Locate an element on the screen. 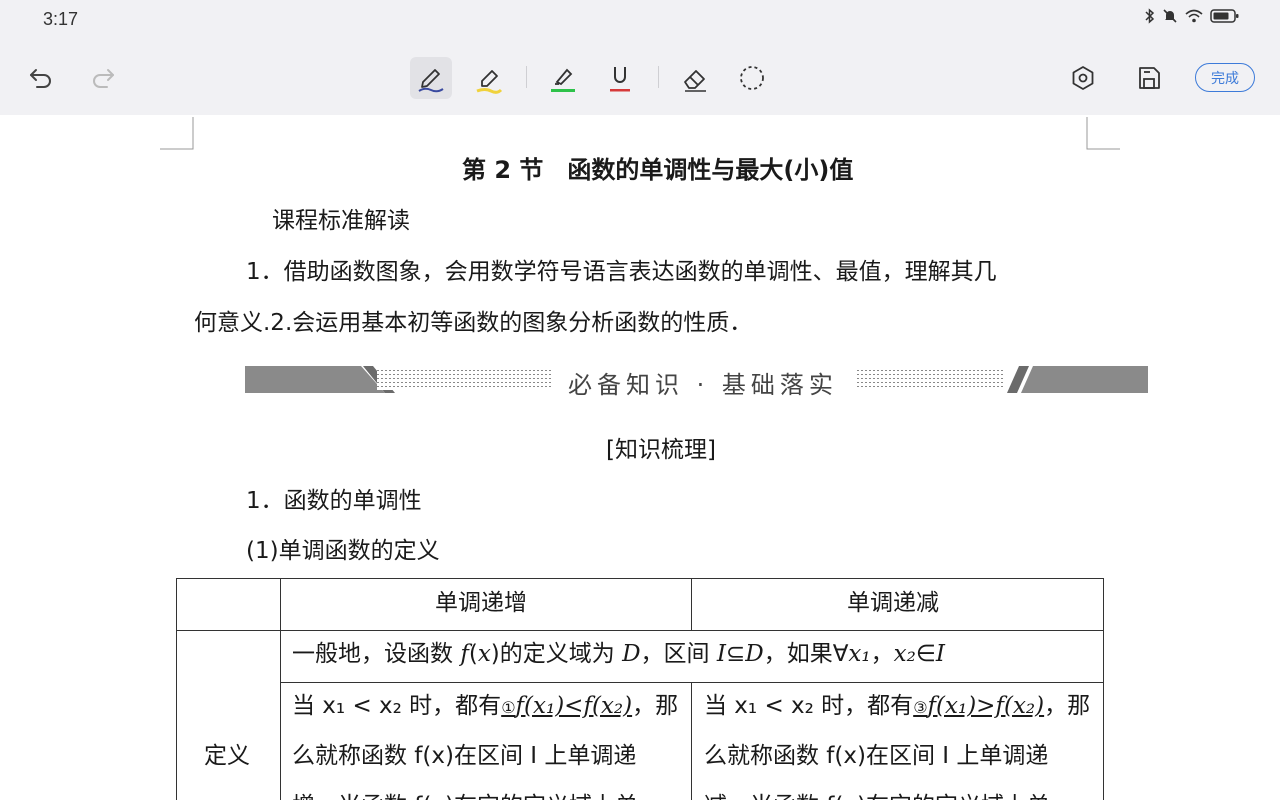  redo-button is located at coordinates (103, 78).